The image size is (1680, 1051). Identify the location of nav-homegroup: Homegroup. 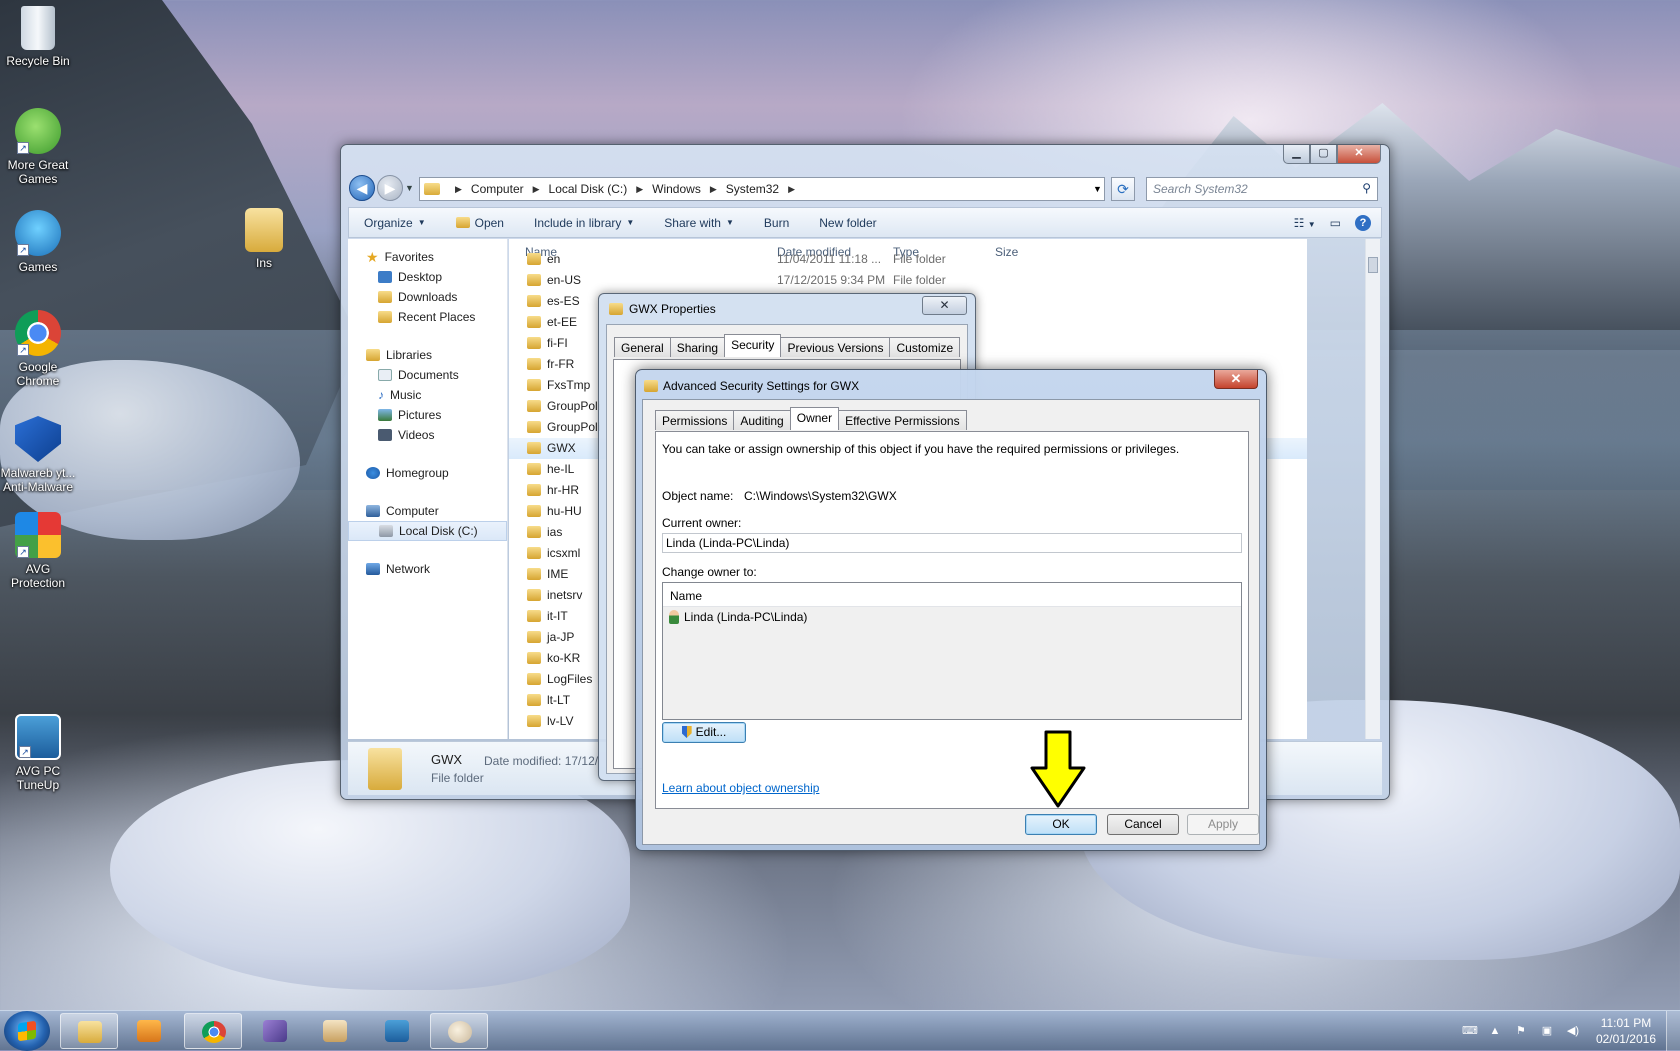
(427, 473).